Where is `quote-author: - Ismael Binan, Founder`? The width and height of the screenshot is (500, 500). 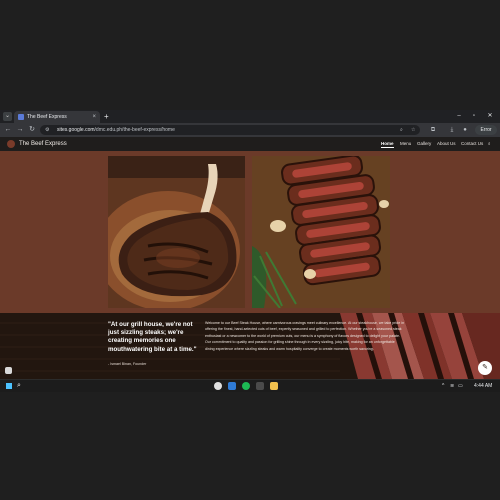 quote-author: - Ismael Binan, Founder is located at coordinates (127, 364).